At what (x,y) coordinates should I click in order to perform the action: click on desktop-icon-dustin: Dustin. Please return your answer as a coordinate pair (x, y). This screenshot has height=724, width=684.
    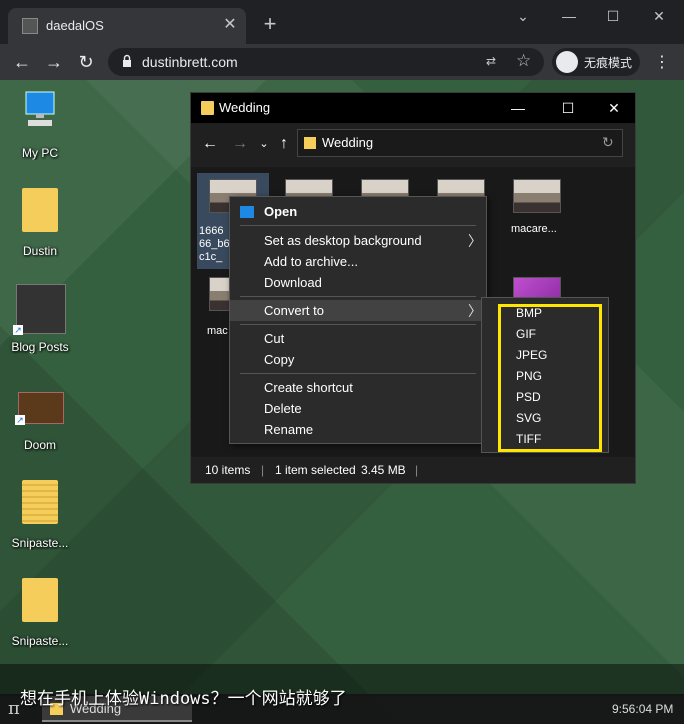
    Looking at the image, I should click on (40, 228).